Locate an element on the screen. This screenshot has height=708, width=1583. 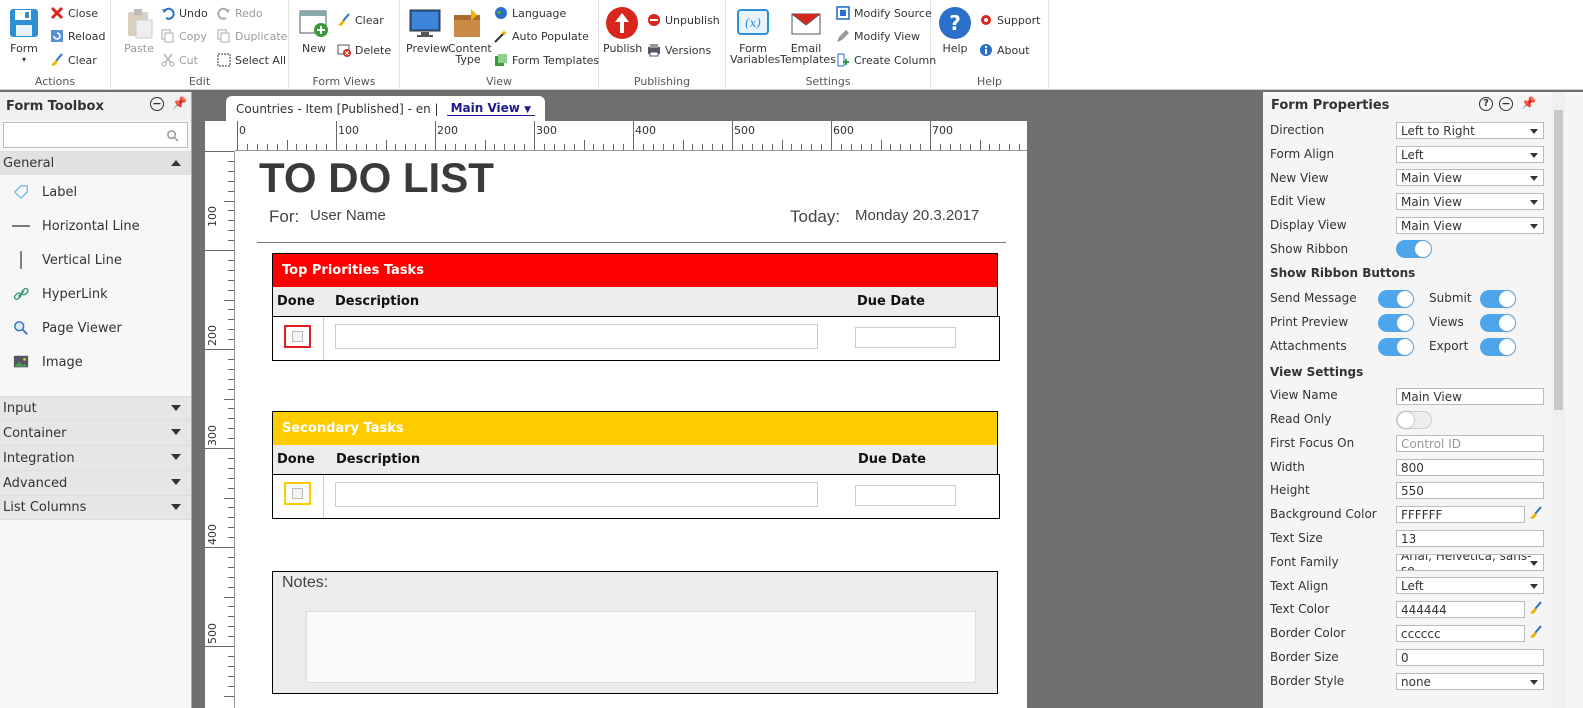
width-input: 800 is located at coordinates (1470, 467).